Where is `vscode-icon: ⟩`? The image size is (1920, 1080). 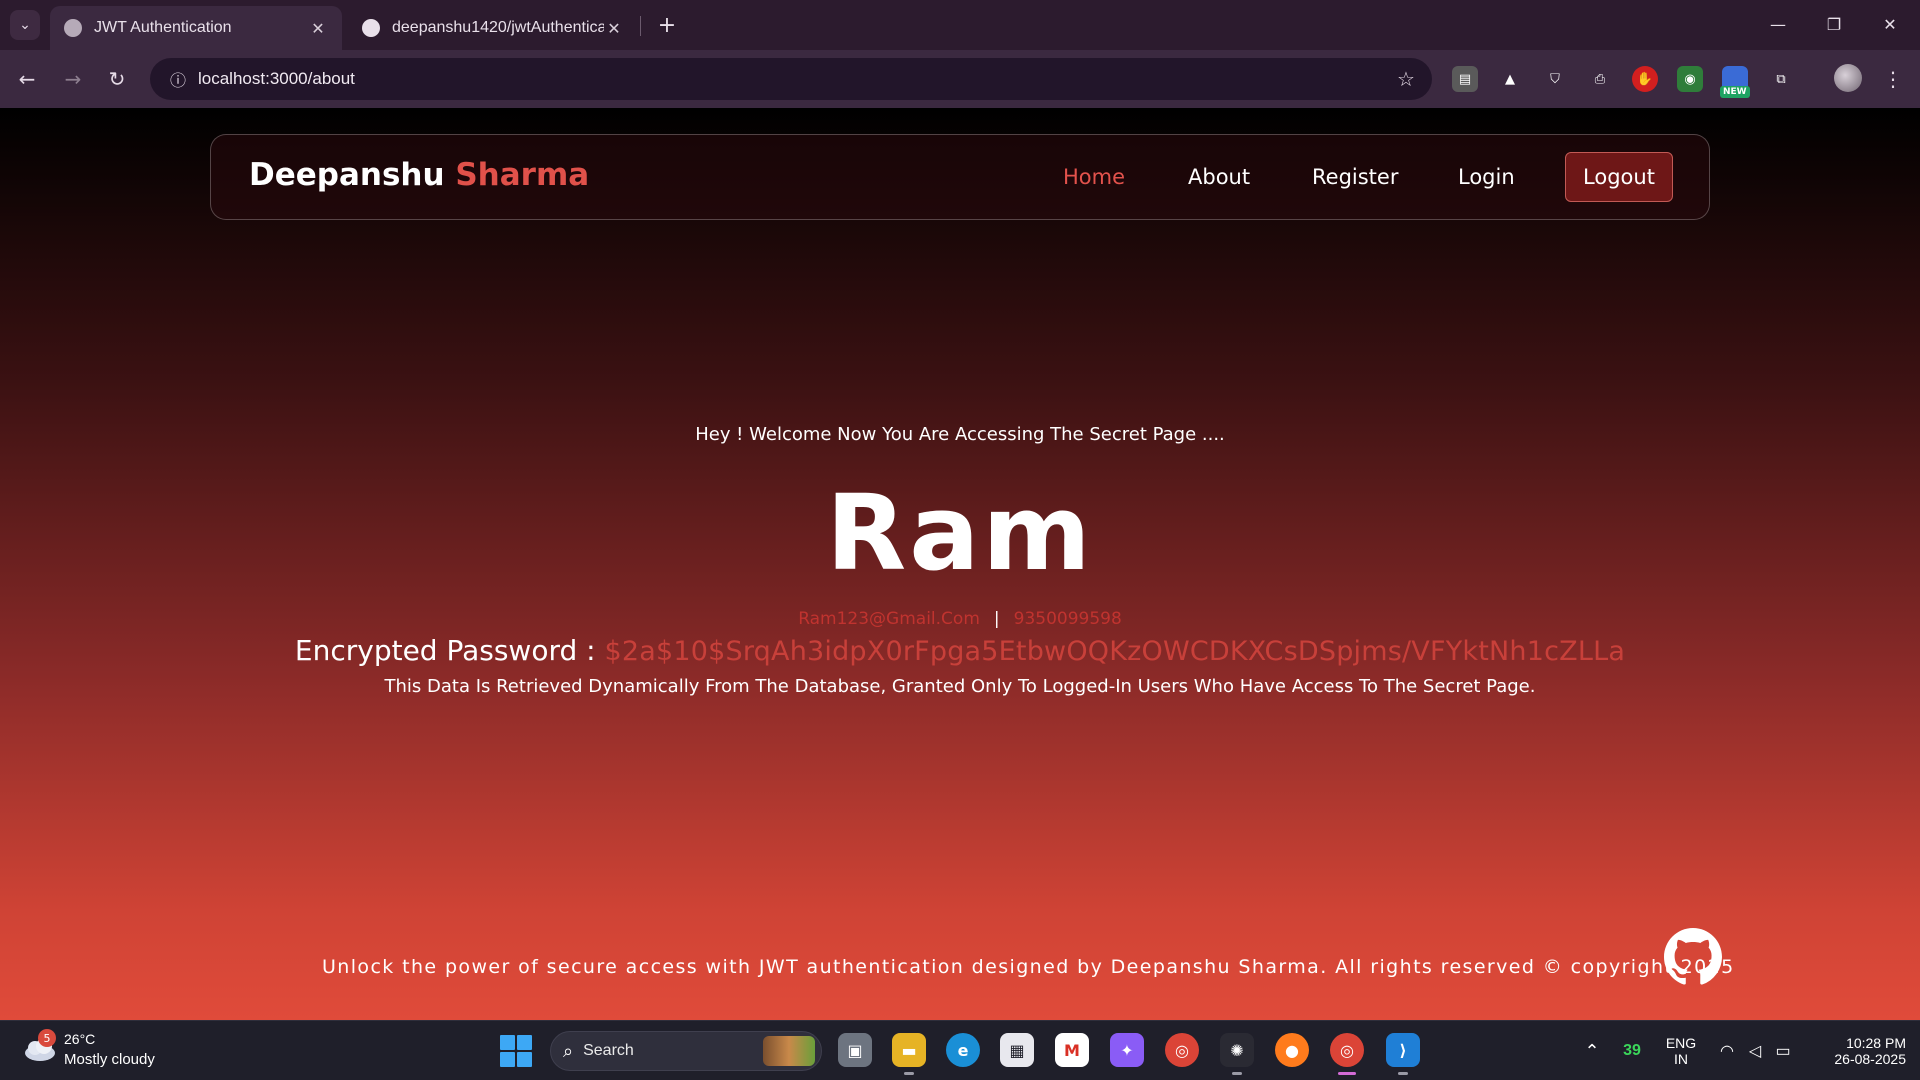 vscode-icon: ⟩ is located at coordinates (1403, 1054).